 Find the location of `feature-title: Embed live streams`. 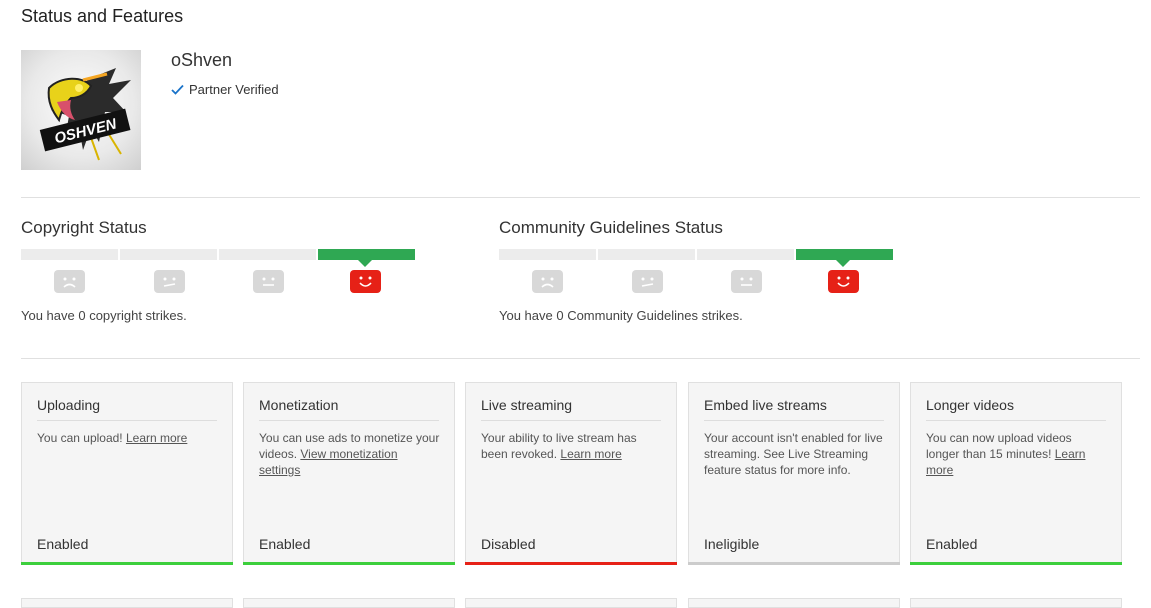

feature-title: Embed live streams is located at coordinates (765, 405).